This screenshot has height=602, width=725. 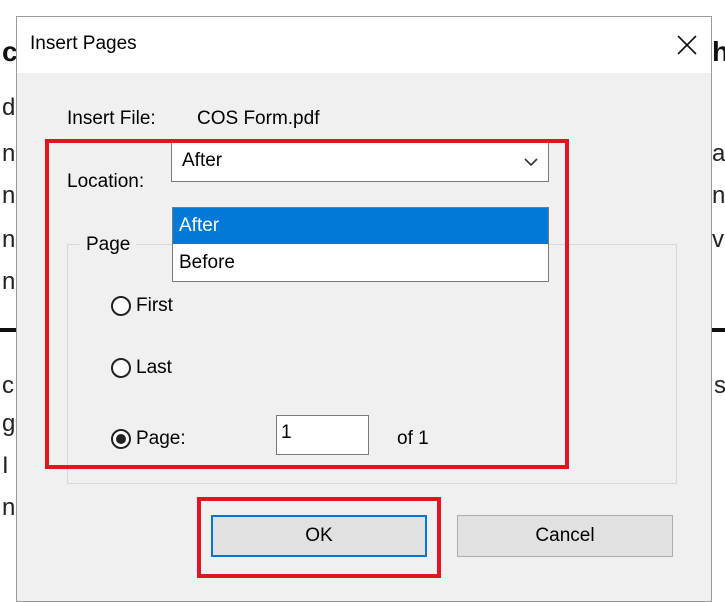 I want to click on ok-button: OK, so click(x=319, y=536).